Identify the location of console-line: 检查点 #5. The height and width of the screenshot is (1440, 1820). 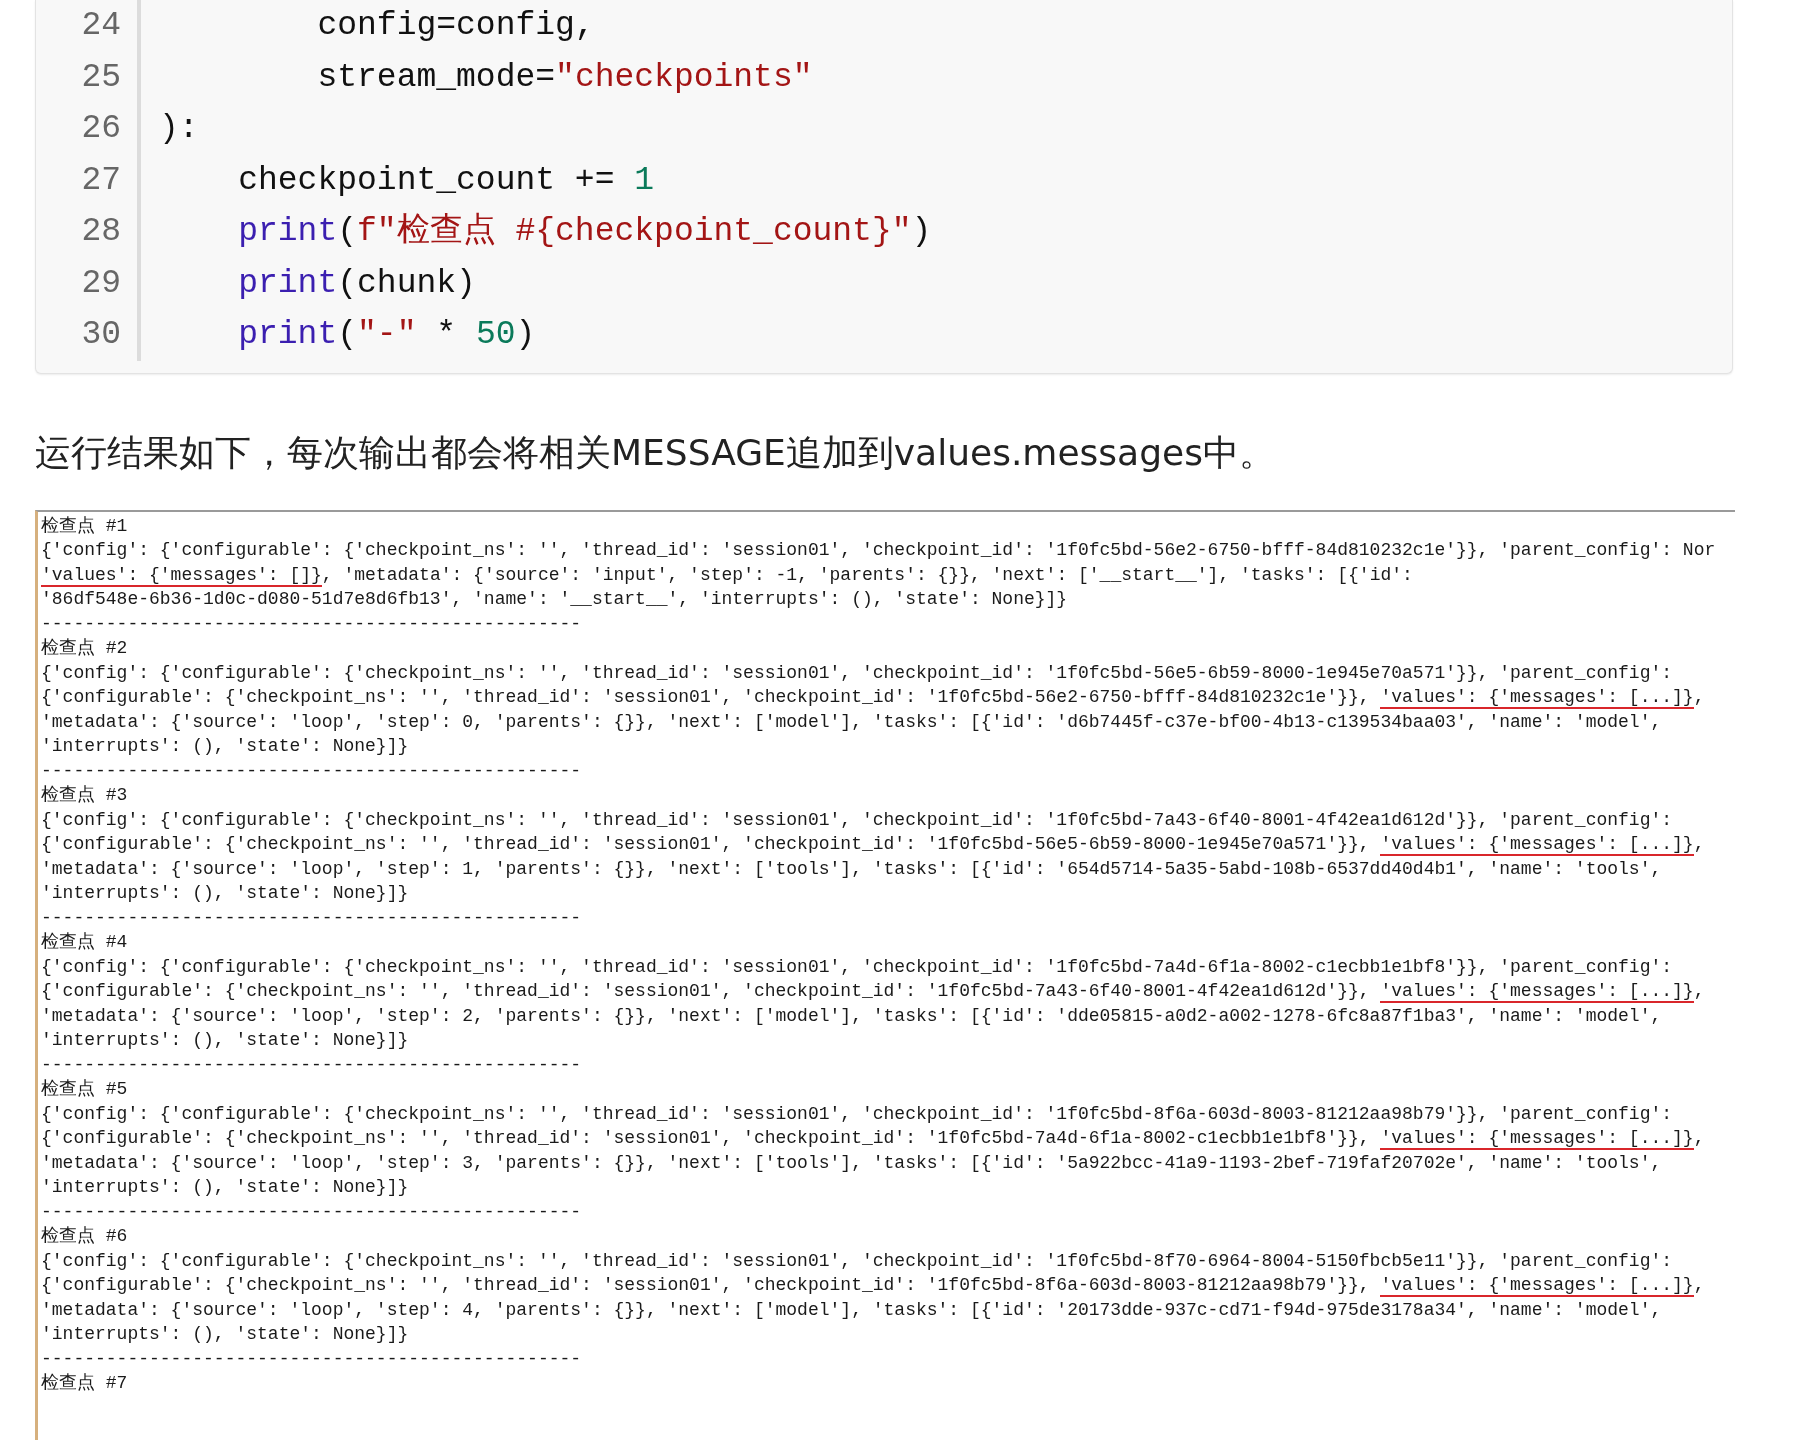
(84, 1089).